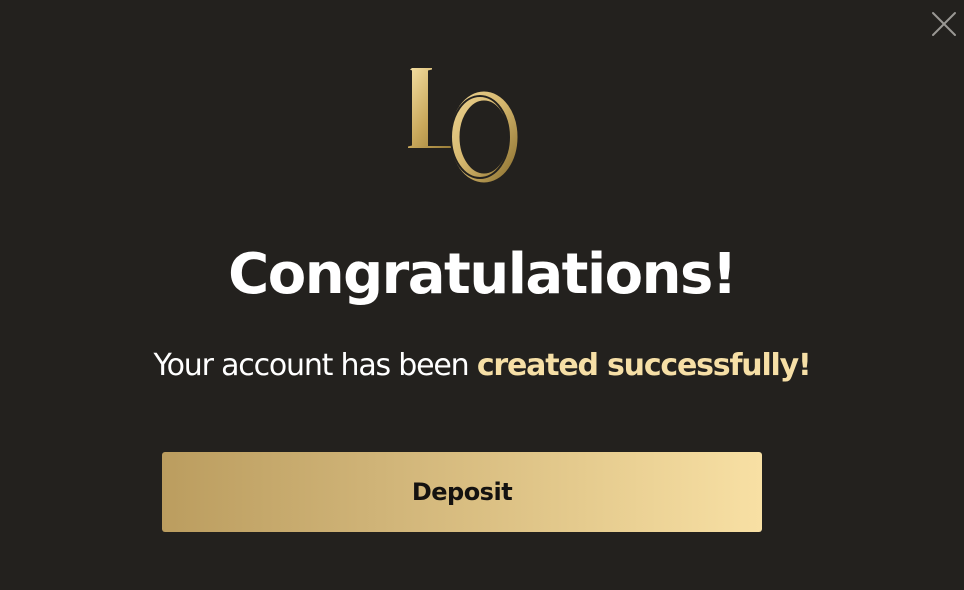 The height and width of the screenshot is (590, 964). Describe the element at coordinates (482, 274) in the screenshot. I see `page-title: Congratulations!` at that location.